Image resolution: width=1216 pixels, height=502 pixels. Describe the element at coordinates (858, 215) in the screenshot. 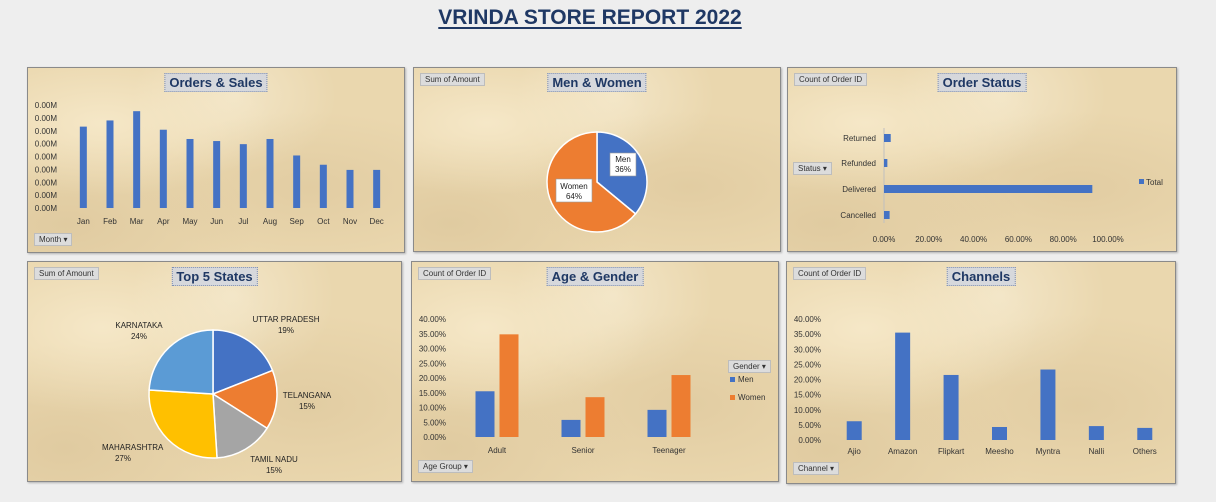

I see `y-tick-label: Cancelled` at that location.